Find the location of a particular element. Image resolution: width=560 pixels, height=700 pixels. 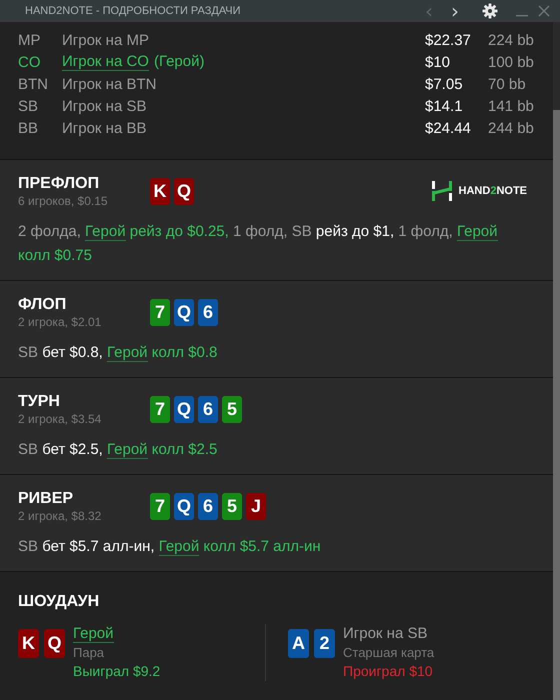

result-amount: Выиграл $9.2 is located at coordinates (116, 671).